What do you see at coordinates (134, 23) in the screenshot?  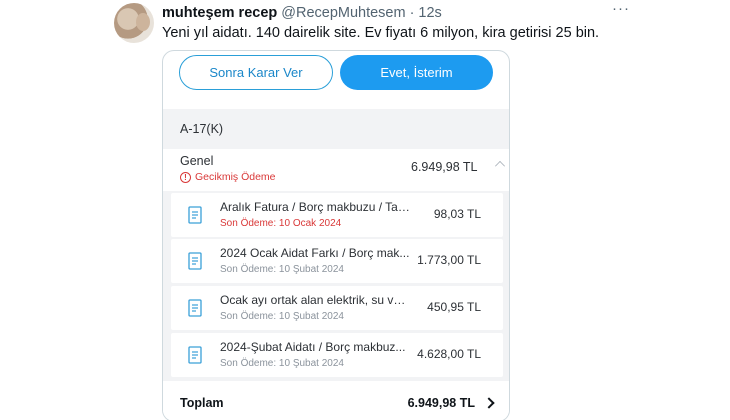 I see `avatar` at bounding box center [134, 23].